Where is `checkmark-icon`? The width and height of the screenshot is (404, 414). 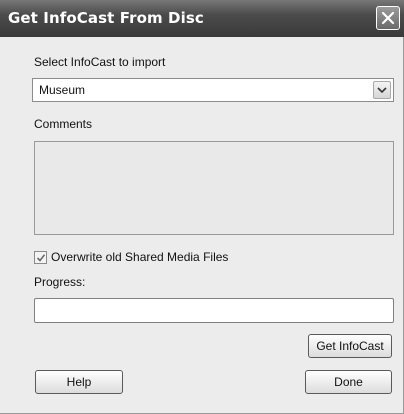 checkmark-icon is located at coordinates (41, 258).